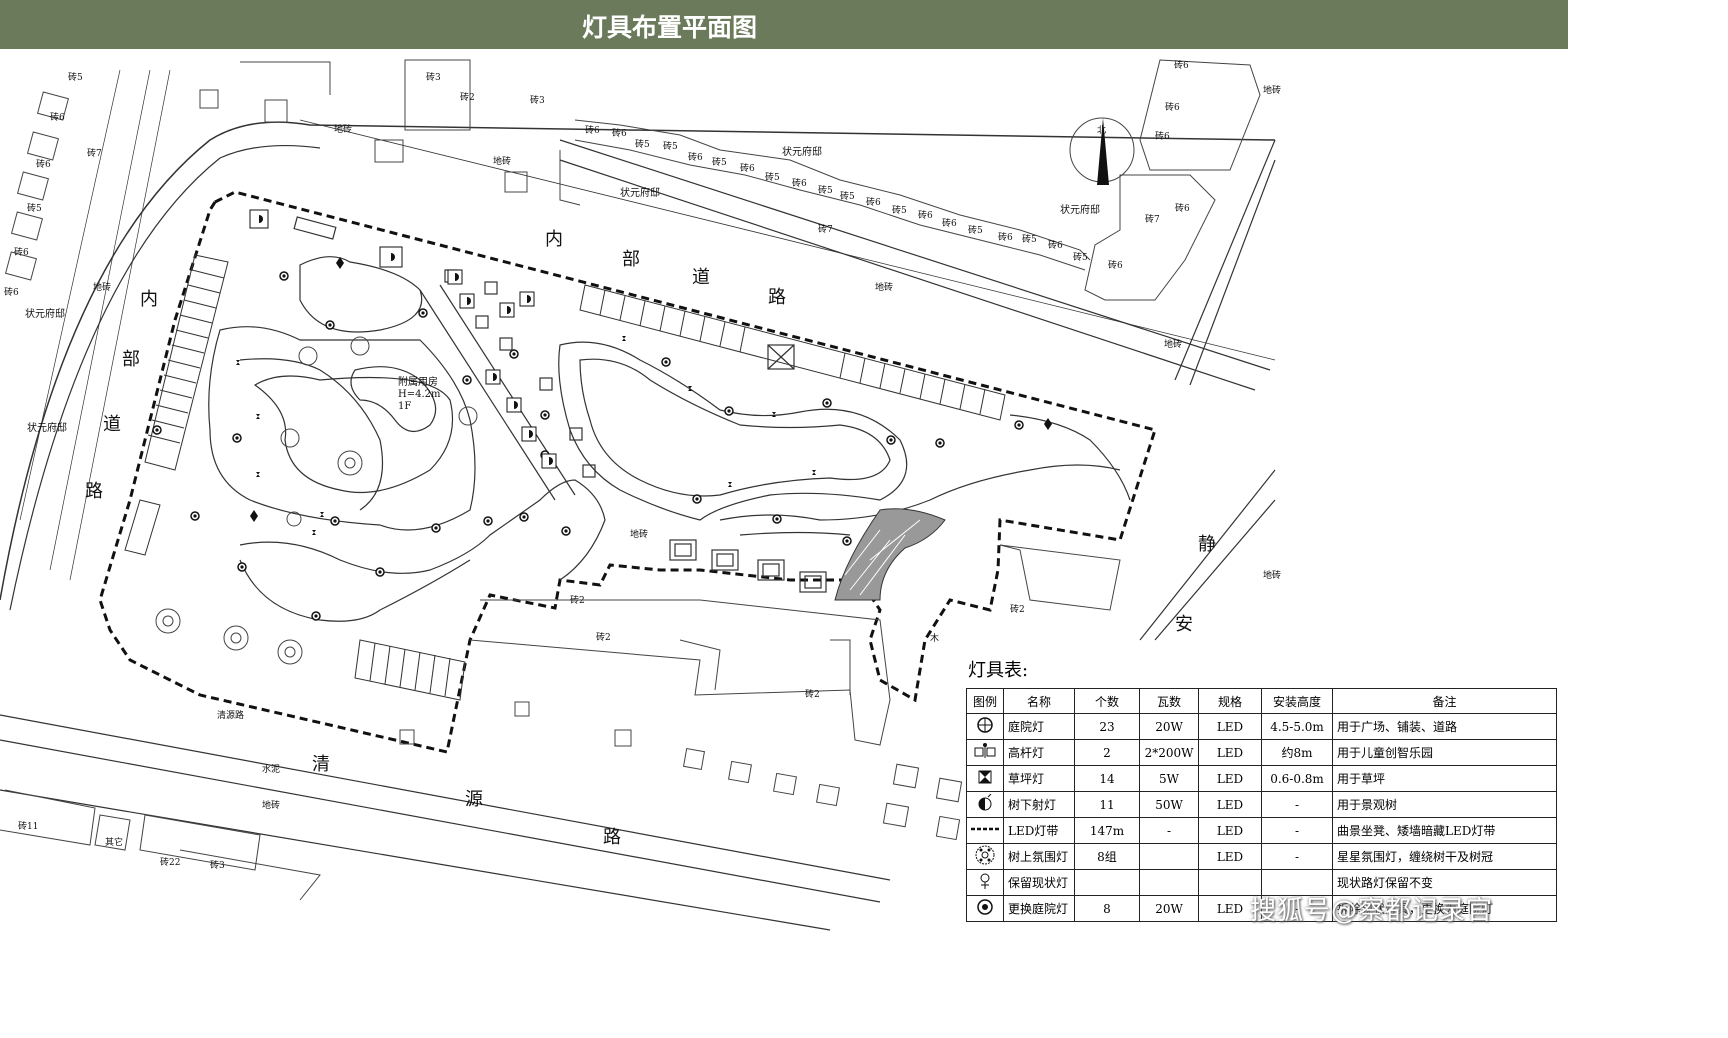  What do you see at coordinates (1107, 778) in the screenshot?
I see `lamp-qty: 14` at bounding box center [1107, 778].